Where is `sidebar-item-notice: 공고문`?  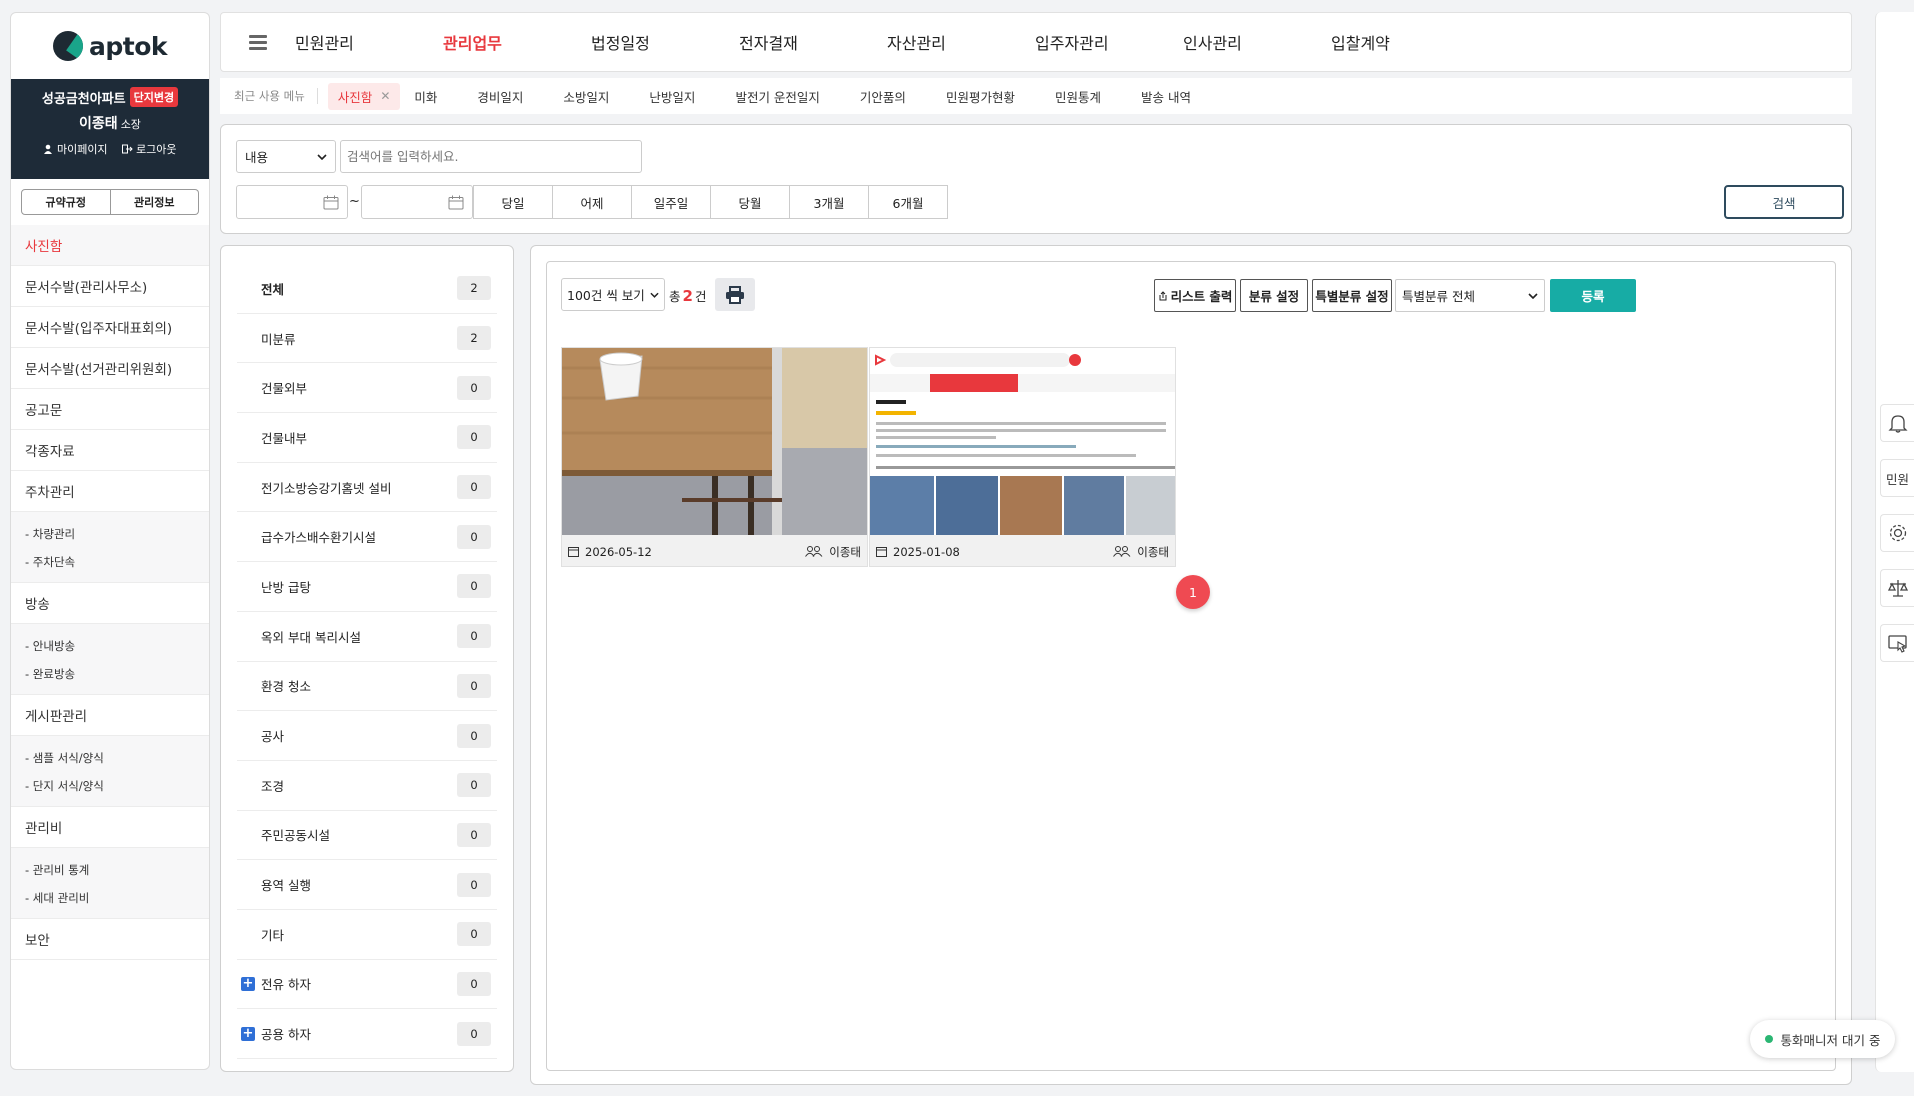
sidebar-item-notice: 공고문 is located at coordinates (110, 409).